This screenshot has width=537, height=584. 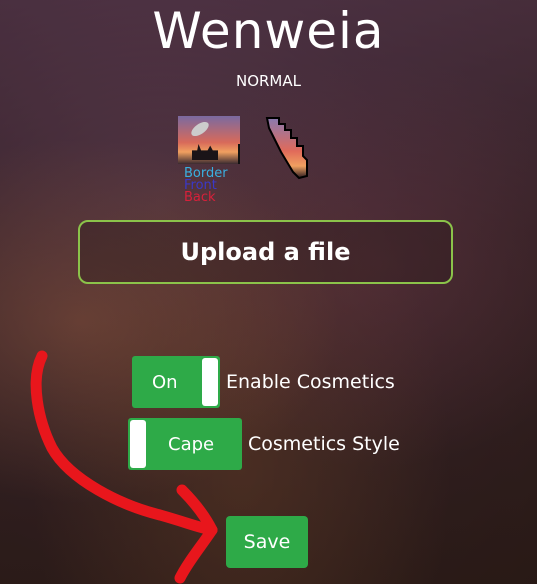 What do you see at coordinates (200, 129) in the screenshot?
I see `comet-shape` at bounding box center [200, 129].